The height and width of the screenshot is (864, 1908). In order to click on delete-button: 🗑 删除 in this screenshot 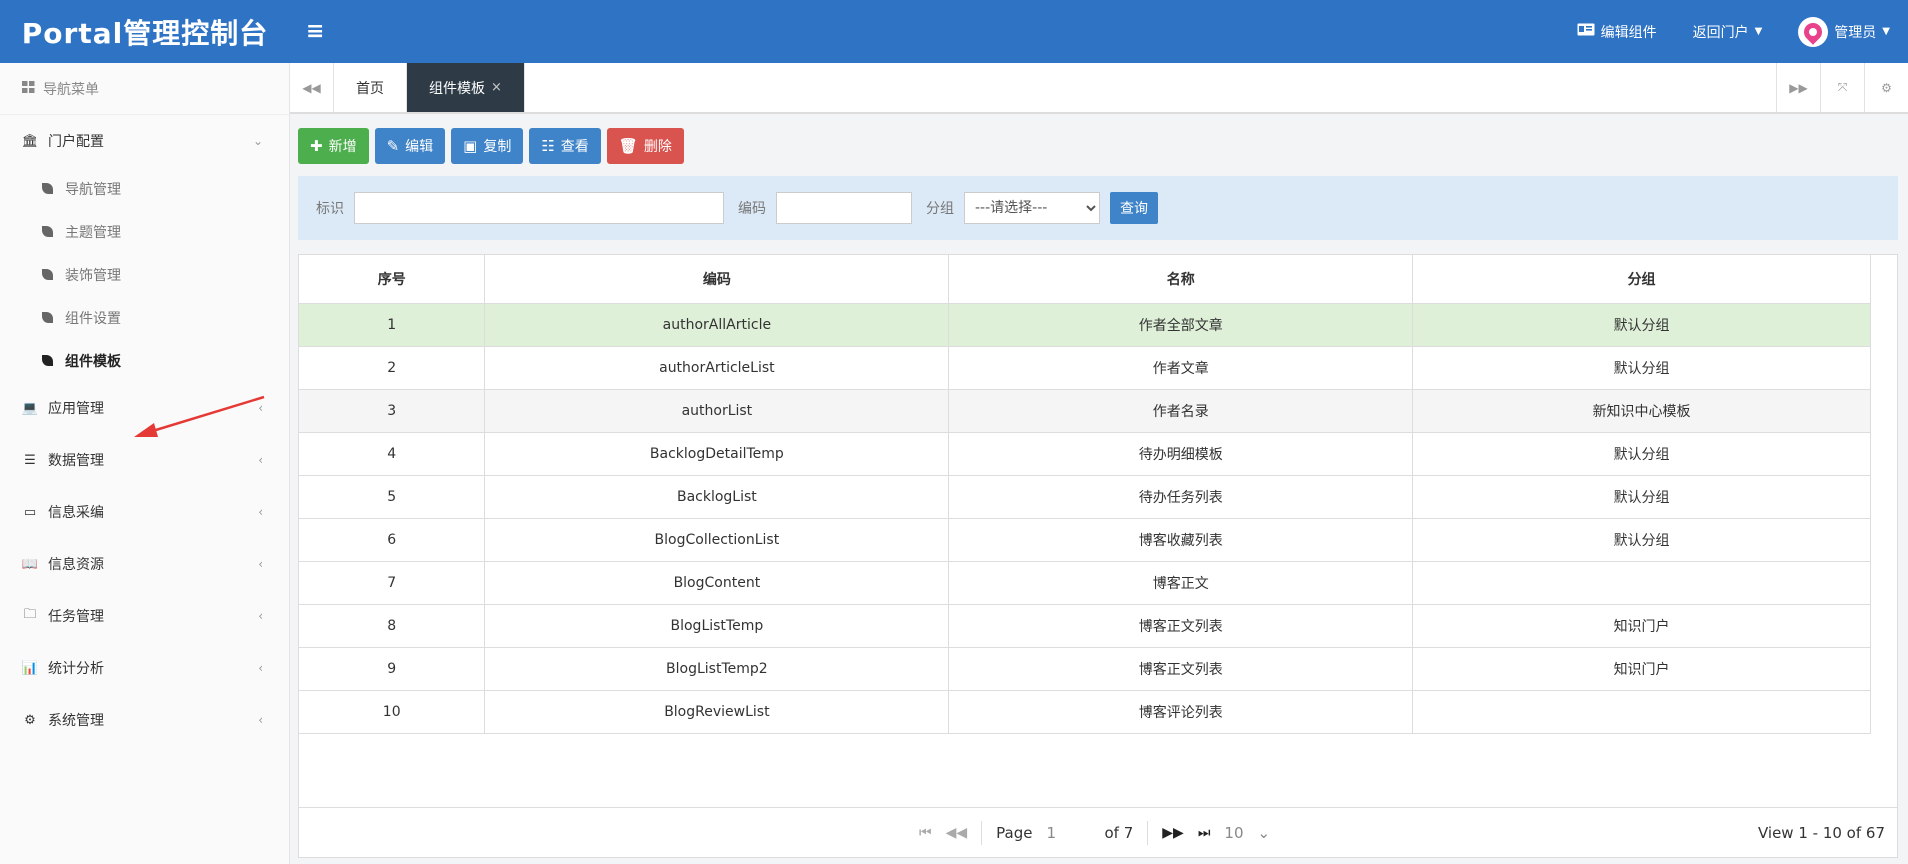, I will do `click(645, 146)`.